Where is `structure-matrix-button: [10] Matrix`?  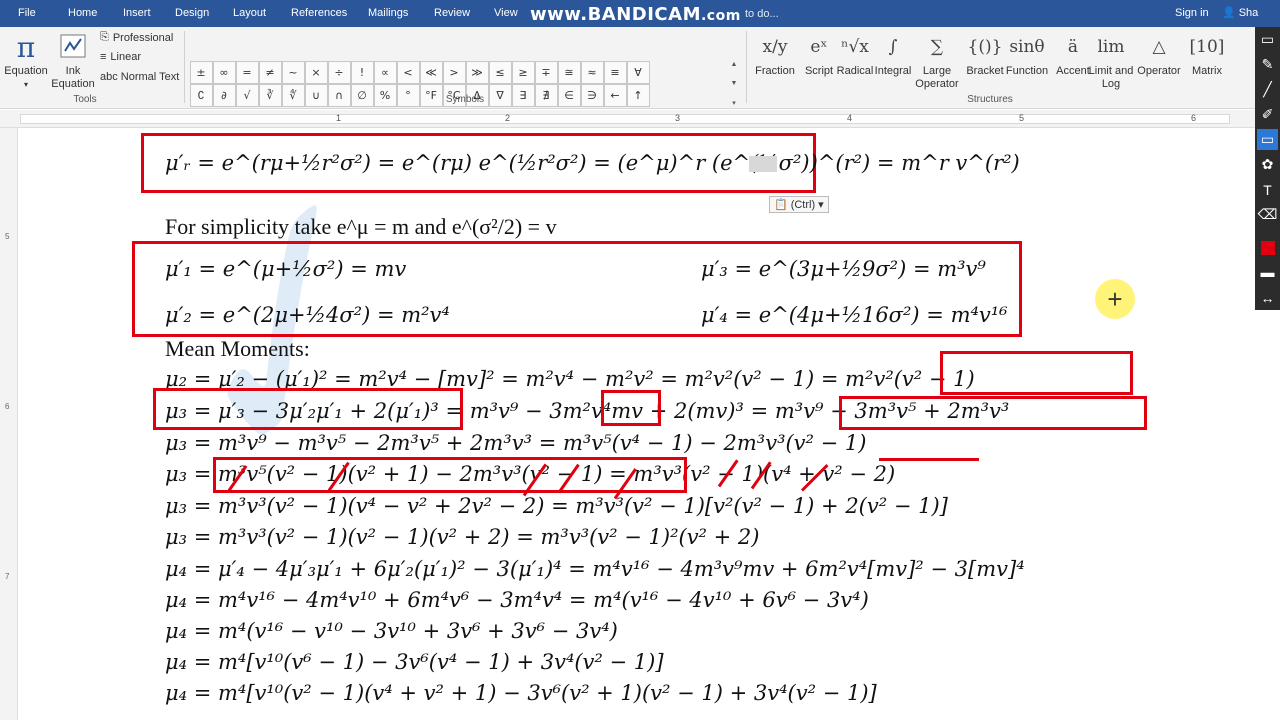
structure-matrix-button: [10] Matrix is located at coordinates (1207, 53).